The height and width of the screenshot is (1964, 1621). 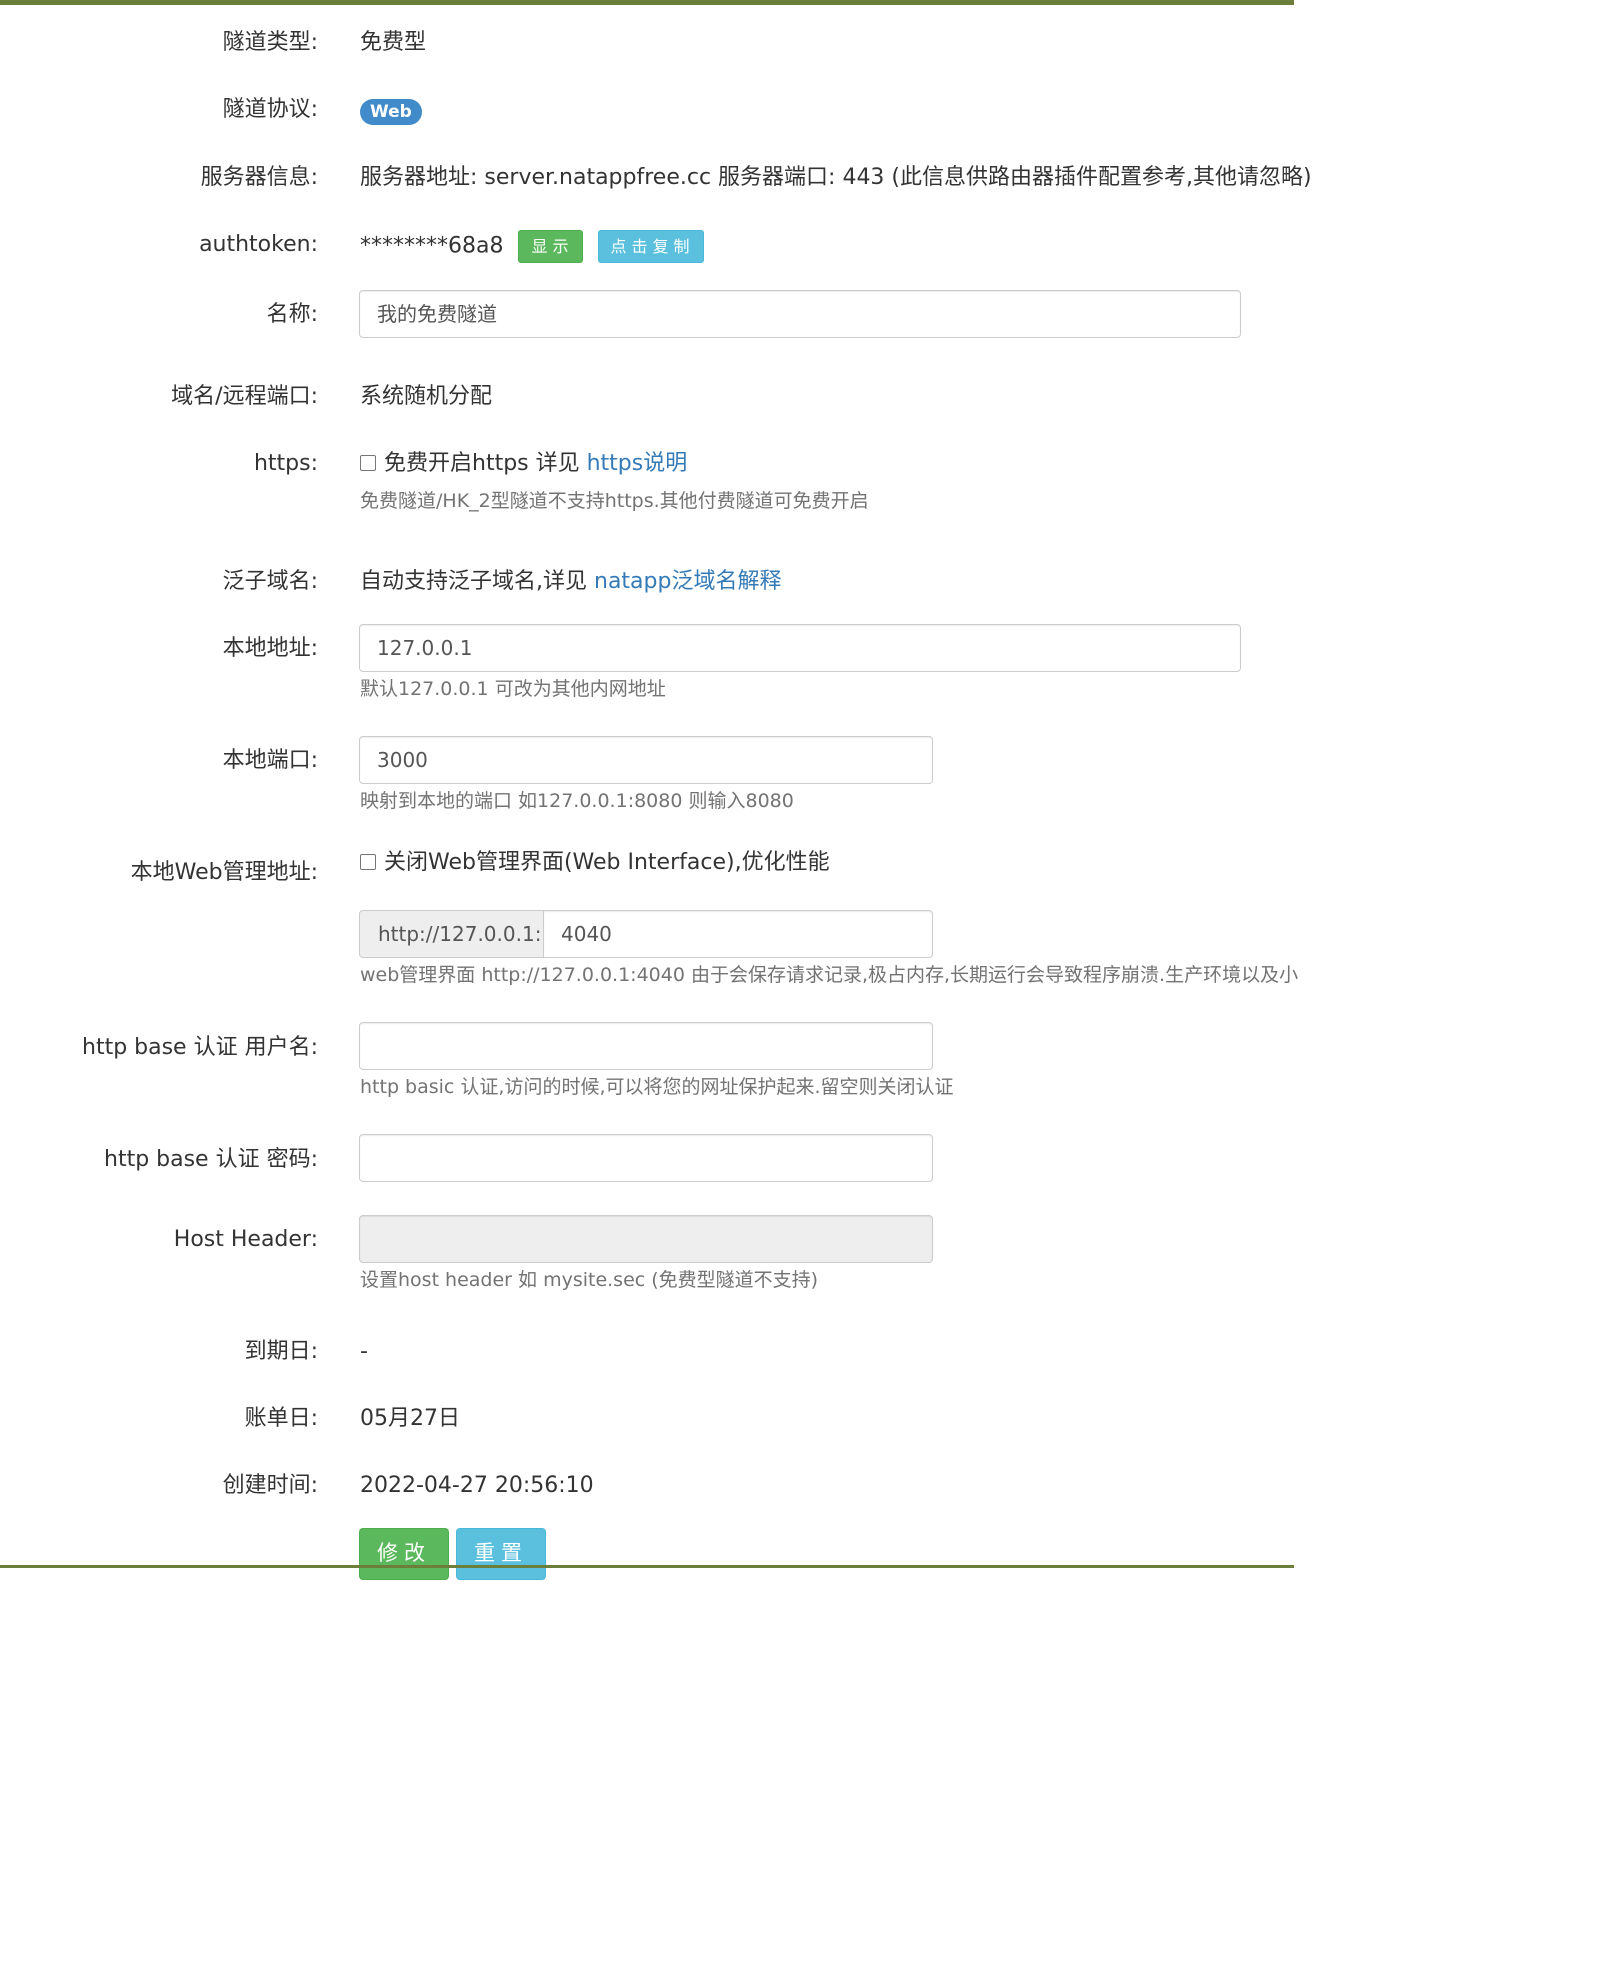 I want to click on bottom-accent-bar, so click(x=647, y=1566).